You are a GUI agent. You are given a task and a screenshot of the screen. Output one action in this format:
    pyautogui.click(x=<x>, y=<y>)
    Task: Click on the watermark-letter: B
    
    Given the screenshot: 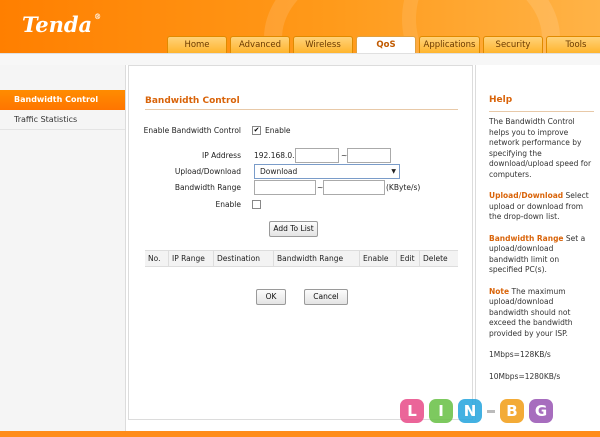 What is the action you would take?
    pyautogui.click(x=512, y=411)
    